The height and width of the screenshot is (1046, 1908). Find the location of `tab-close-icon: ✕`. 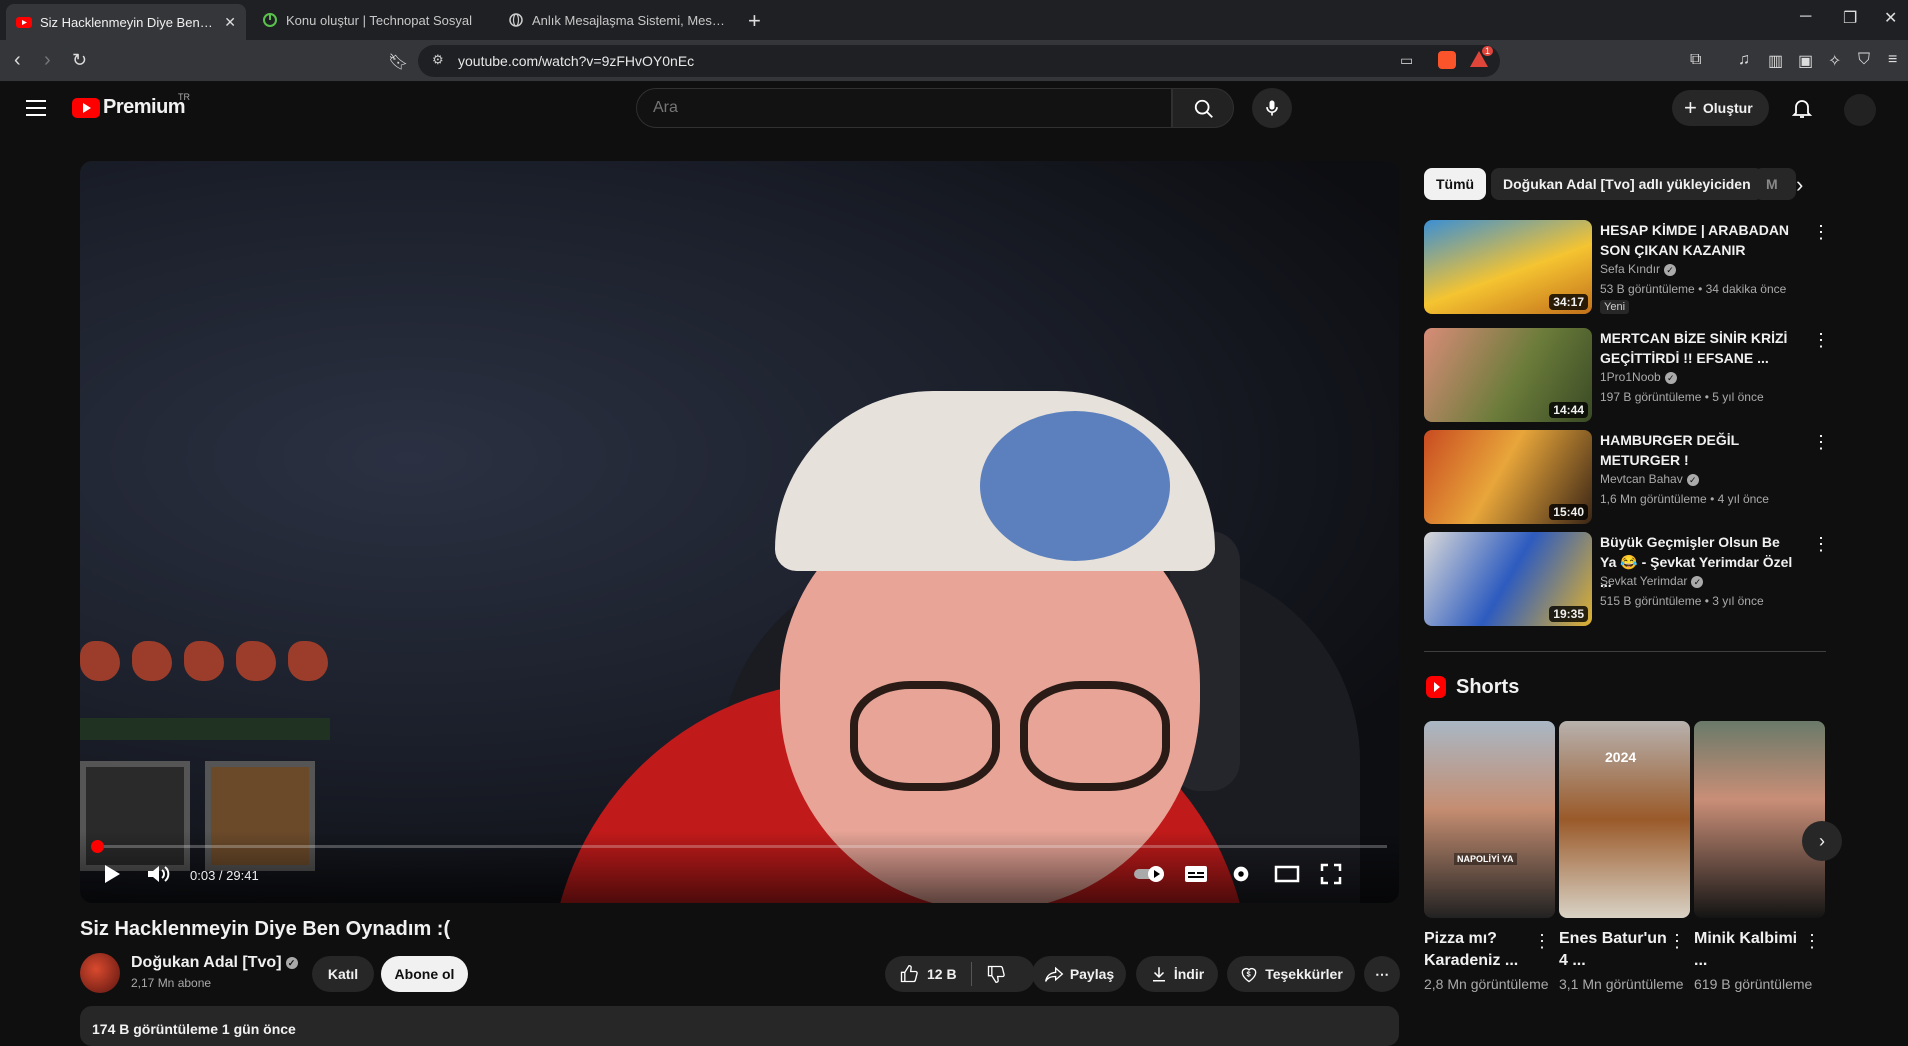

tab-close-icon: ✕ is located at coordinates (230, 22).